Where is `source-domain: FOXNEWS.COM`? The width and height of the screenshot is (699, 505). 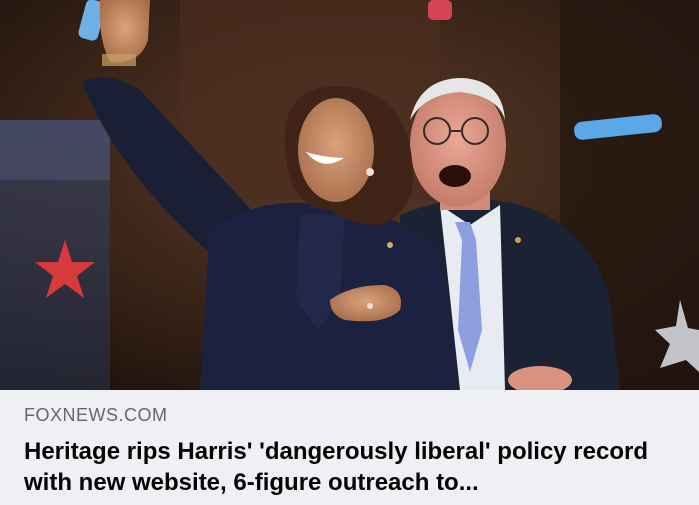 source-domain: FOXNEWS.COM is located at coordinates (96, 415).